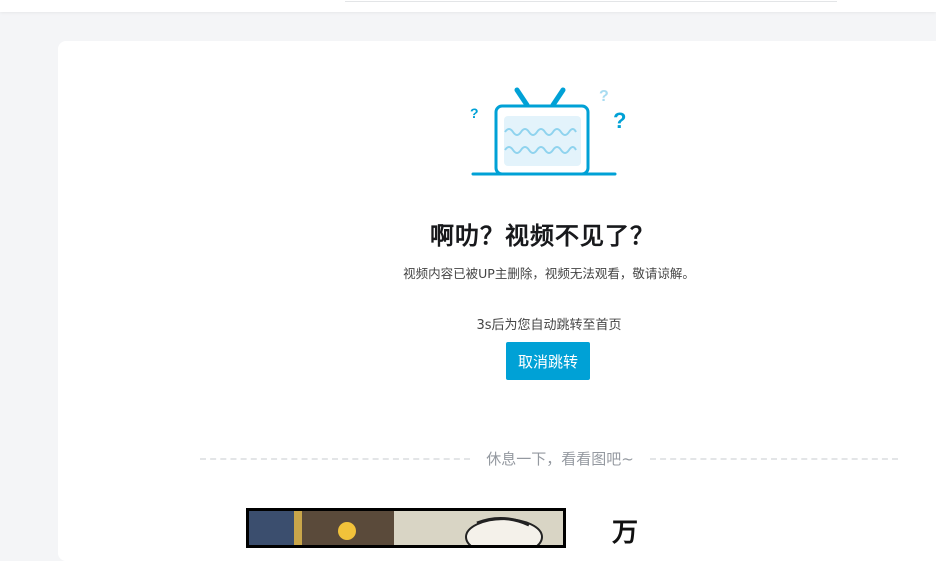 This screenshot has width=936, height=561. Describe the element at coordinates (335, 459) in the screenshot. I see `divider-left-line` at that location.